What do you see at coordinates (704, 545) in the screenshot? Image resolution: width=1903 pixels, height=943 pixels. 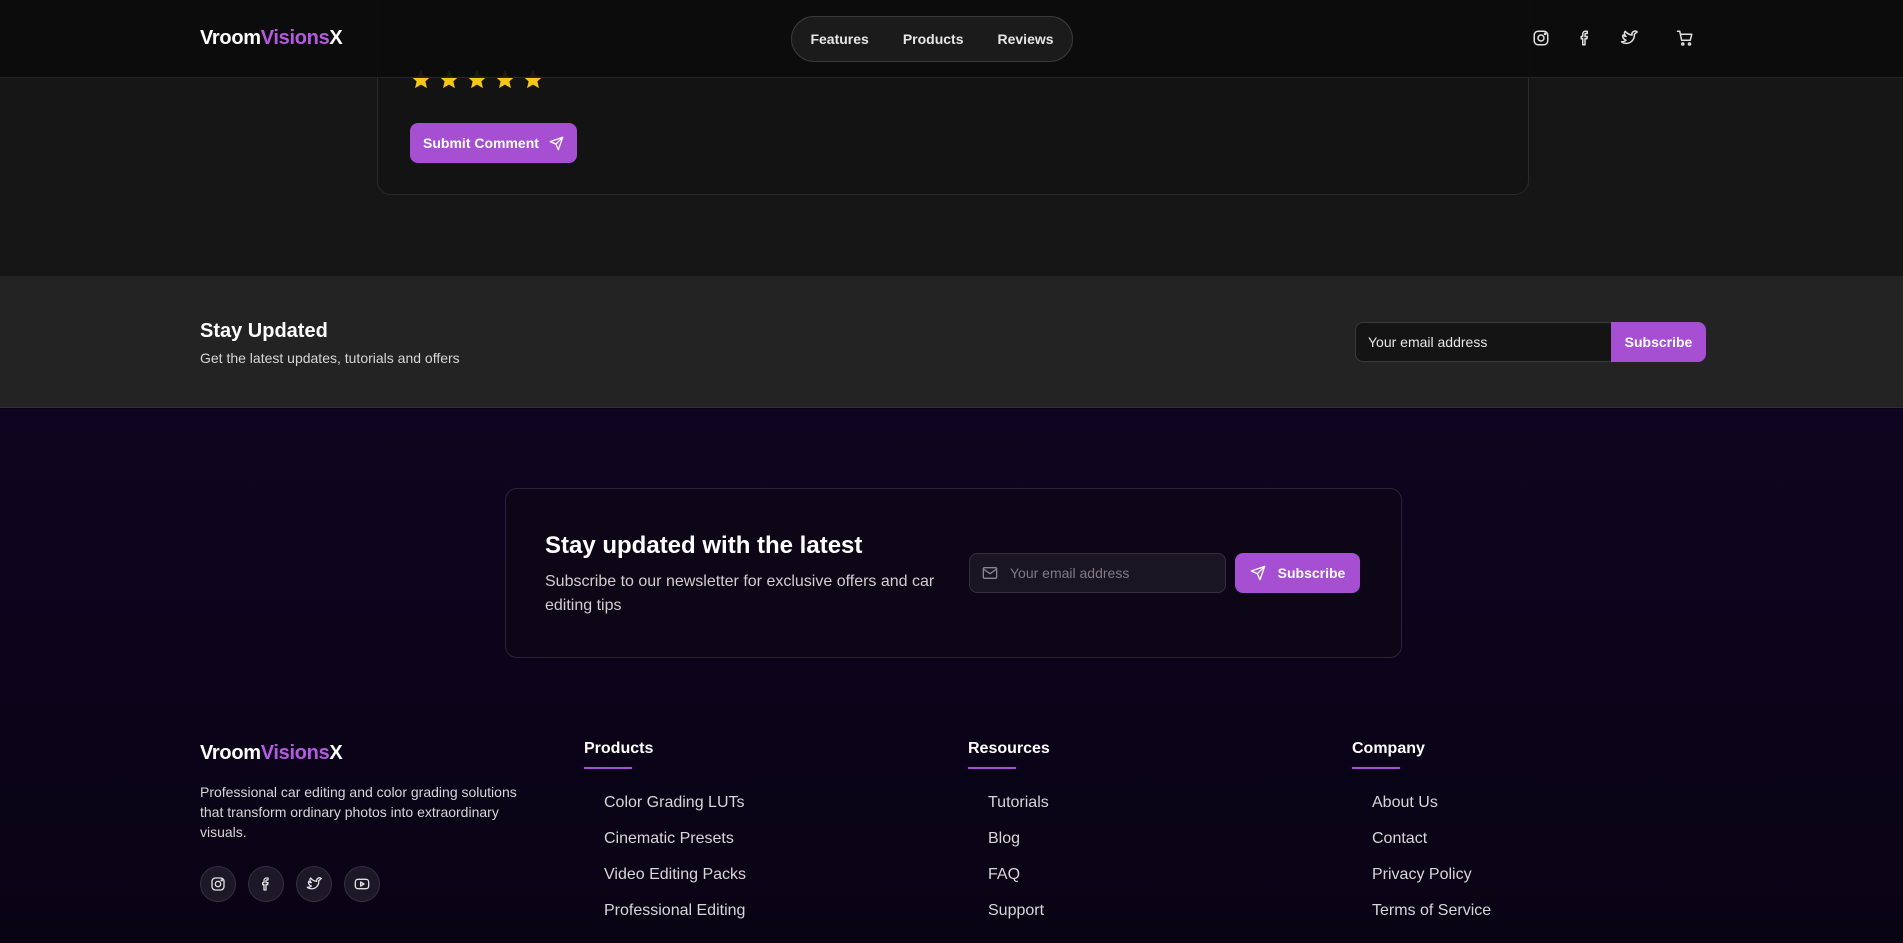 I see `newsletter-title: Stay updated with the latest` at bounding box center [704, 545].